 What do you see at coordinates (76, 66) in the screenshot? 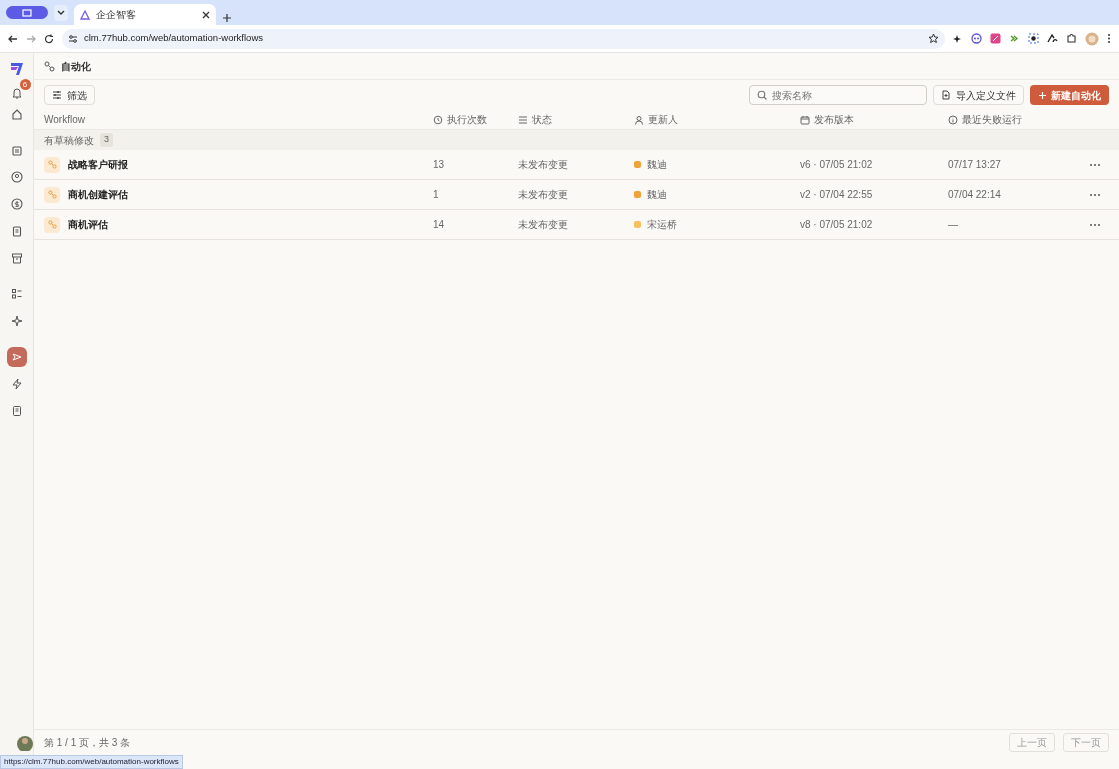
I see `page-title: 自动化` at bounding box center [76, 66].